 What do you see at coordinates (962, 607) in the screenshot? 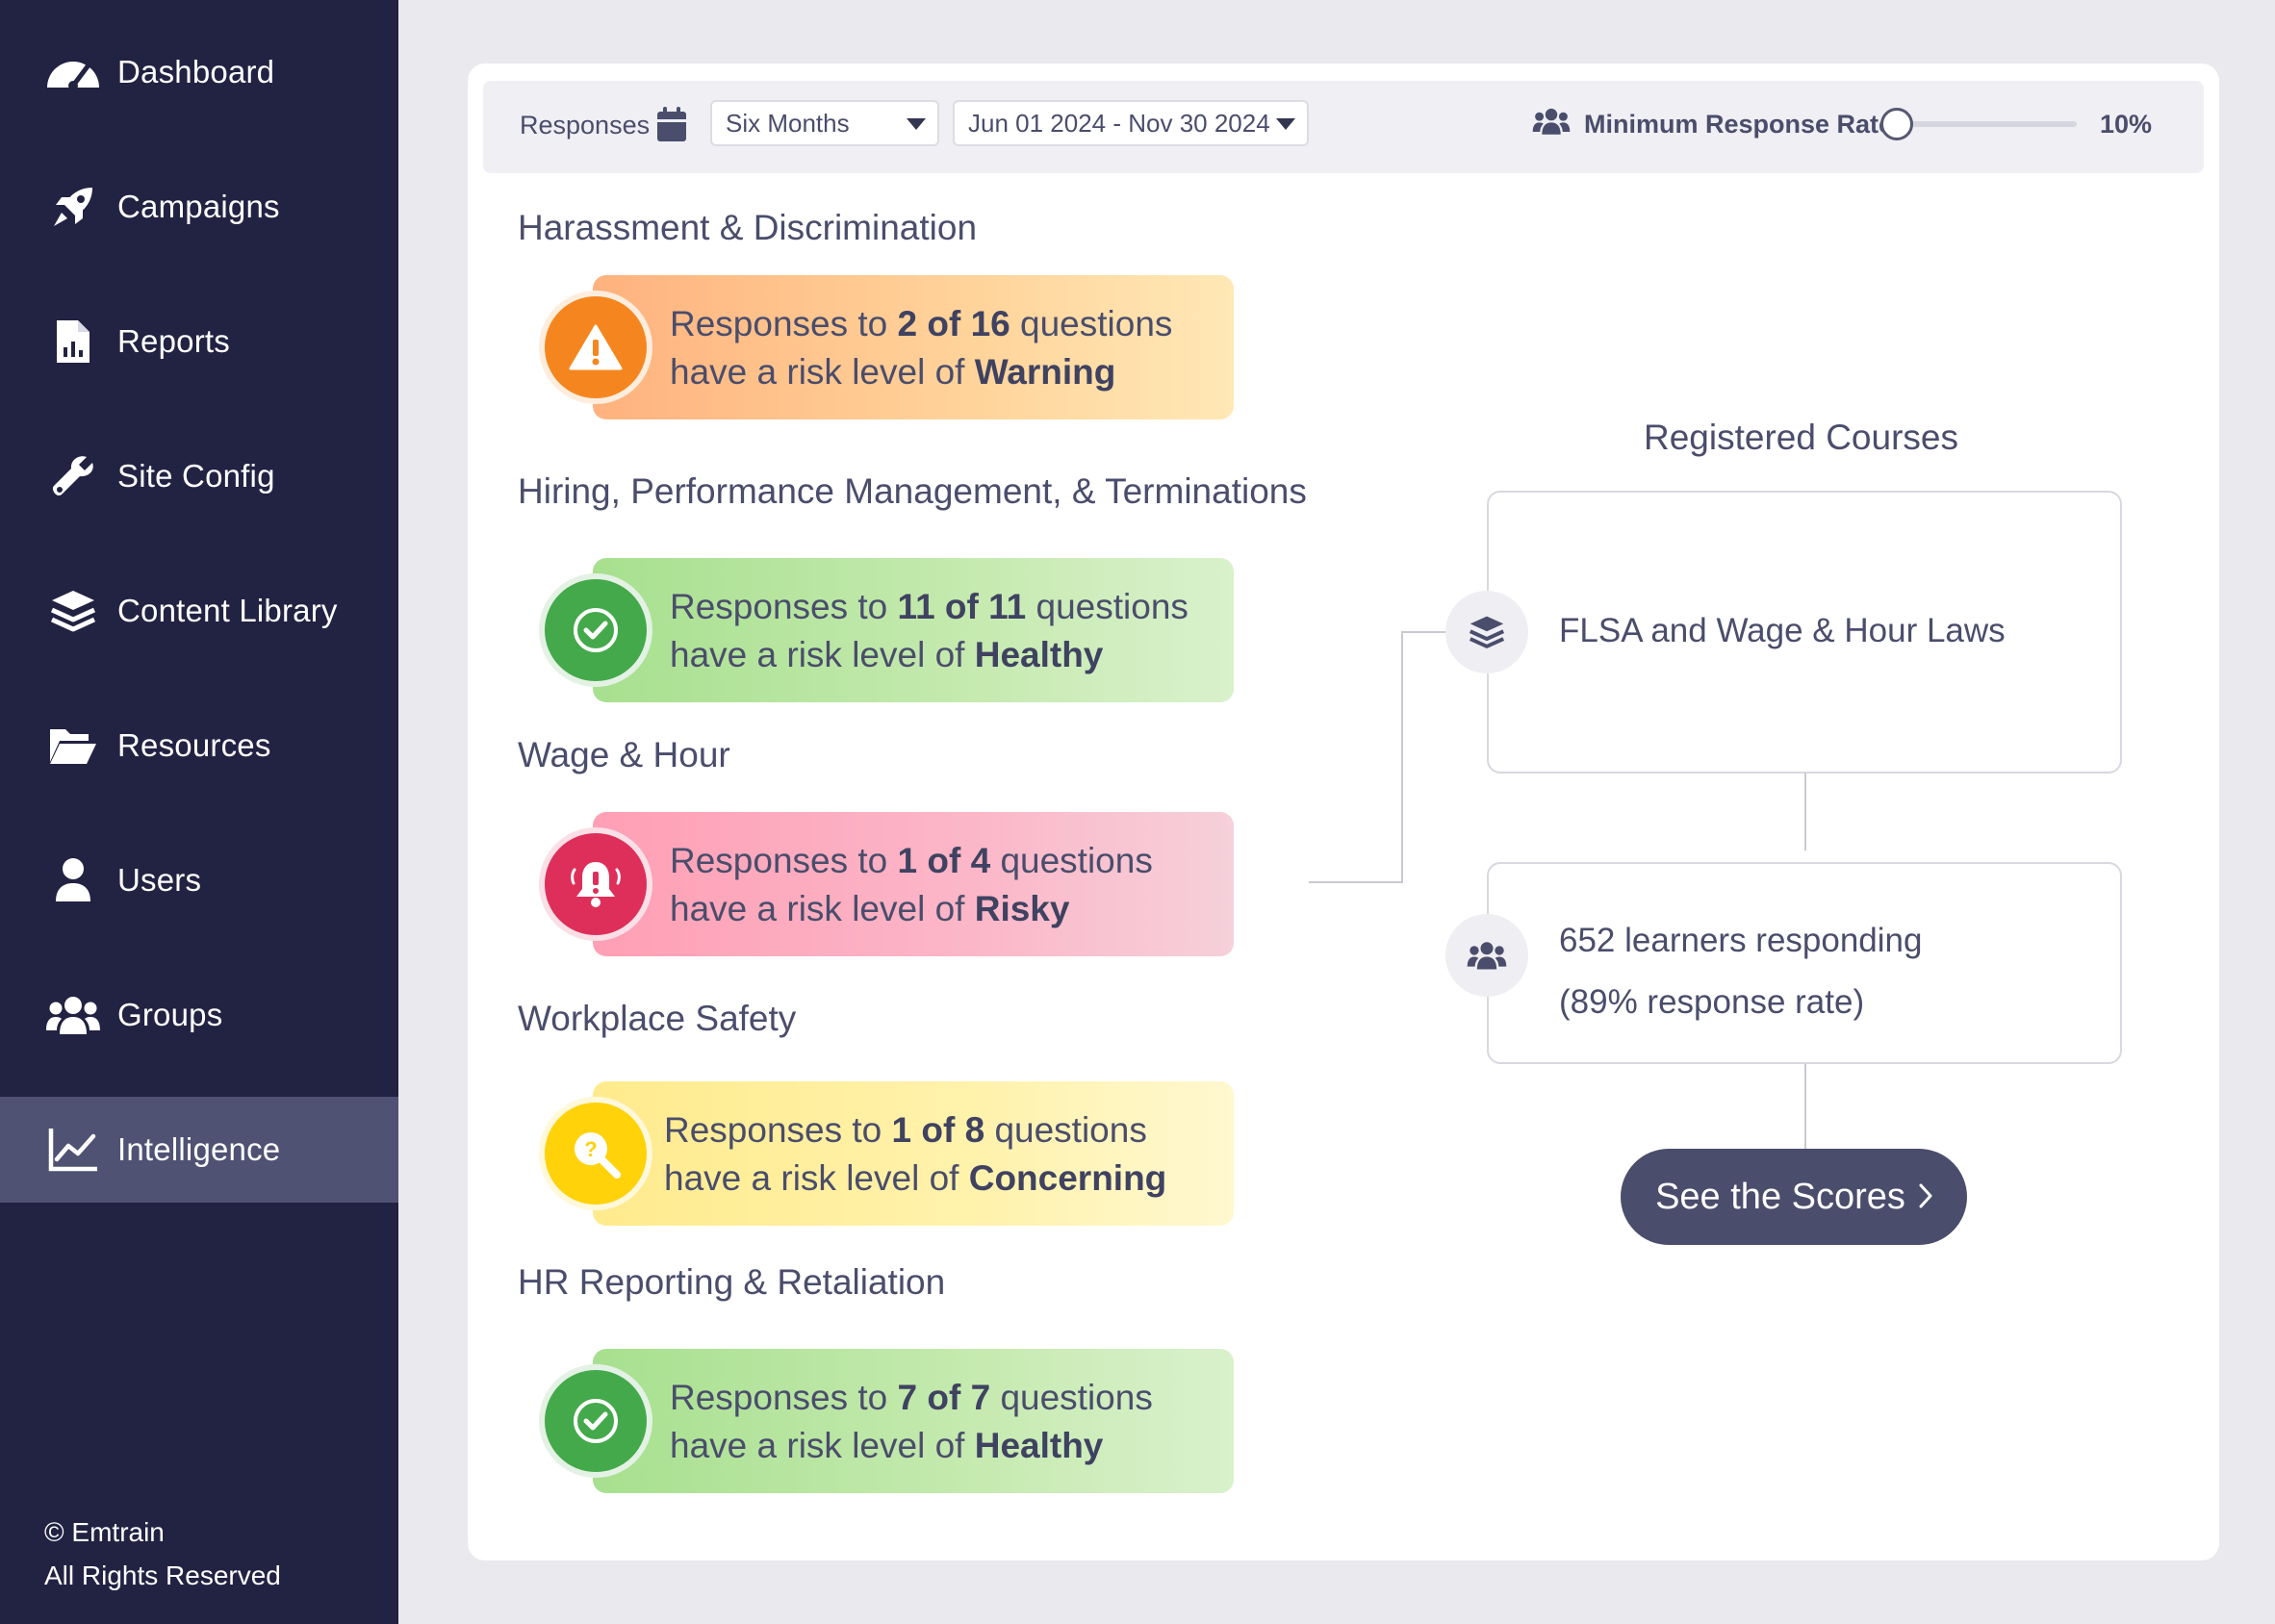
I see `risk-count: 11 of 11` at bounding box center [962, 607].